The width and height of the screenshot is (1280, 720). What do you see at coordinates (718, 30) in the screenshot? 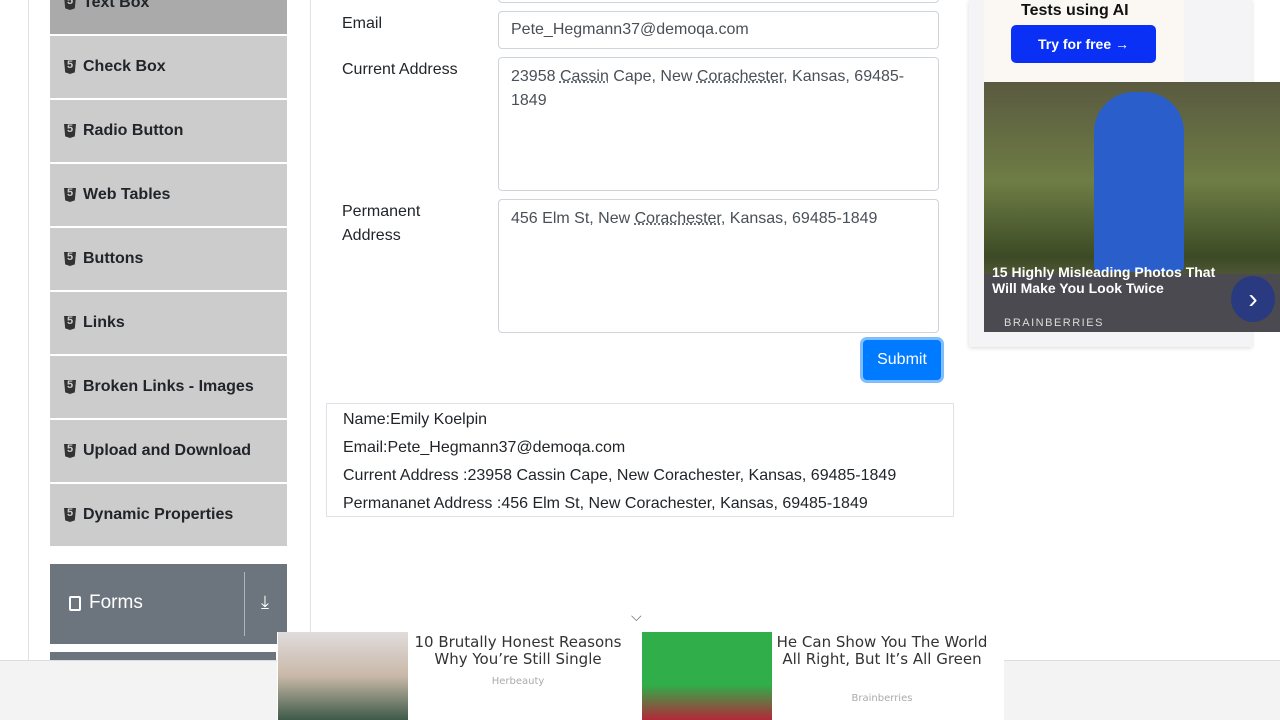
I see `email-input: Pete_Hegmann37@demoqa.com` at bounding box center [718, 30].